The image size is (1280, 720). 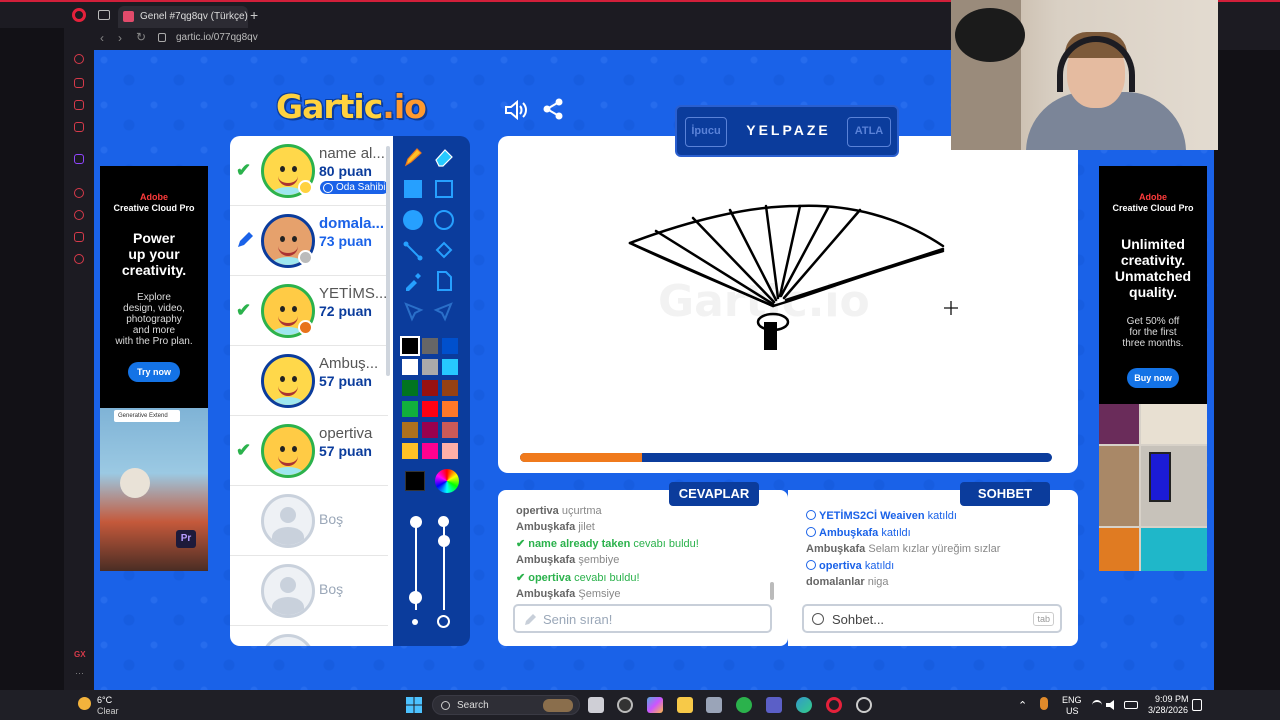 What do you see at coordinates (79, 193) in the screenshot?
I see `player-icon` at bounding box center [79, 193].